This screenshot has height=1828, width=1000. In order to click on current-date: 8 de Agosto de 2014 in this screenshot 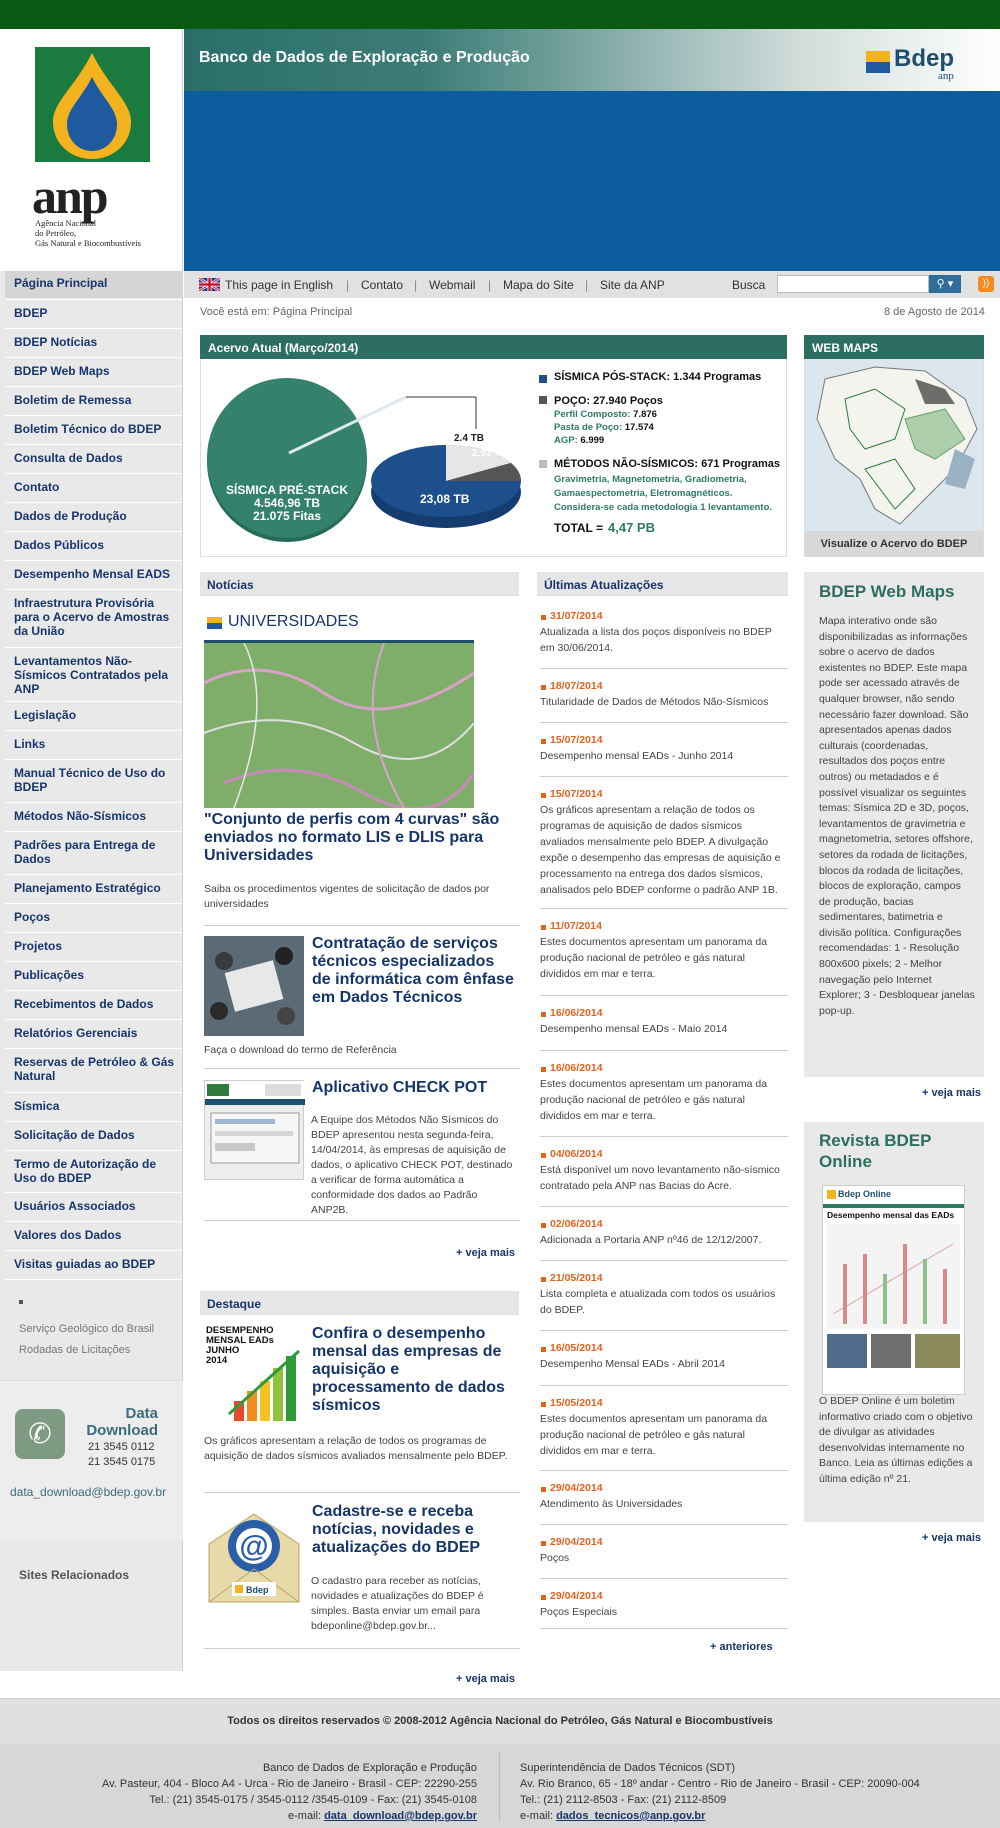, I will do `click(934, 312)`.